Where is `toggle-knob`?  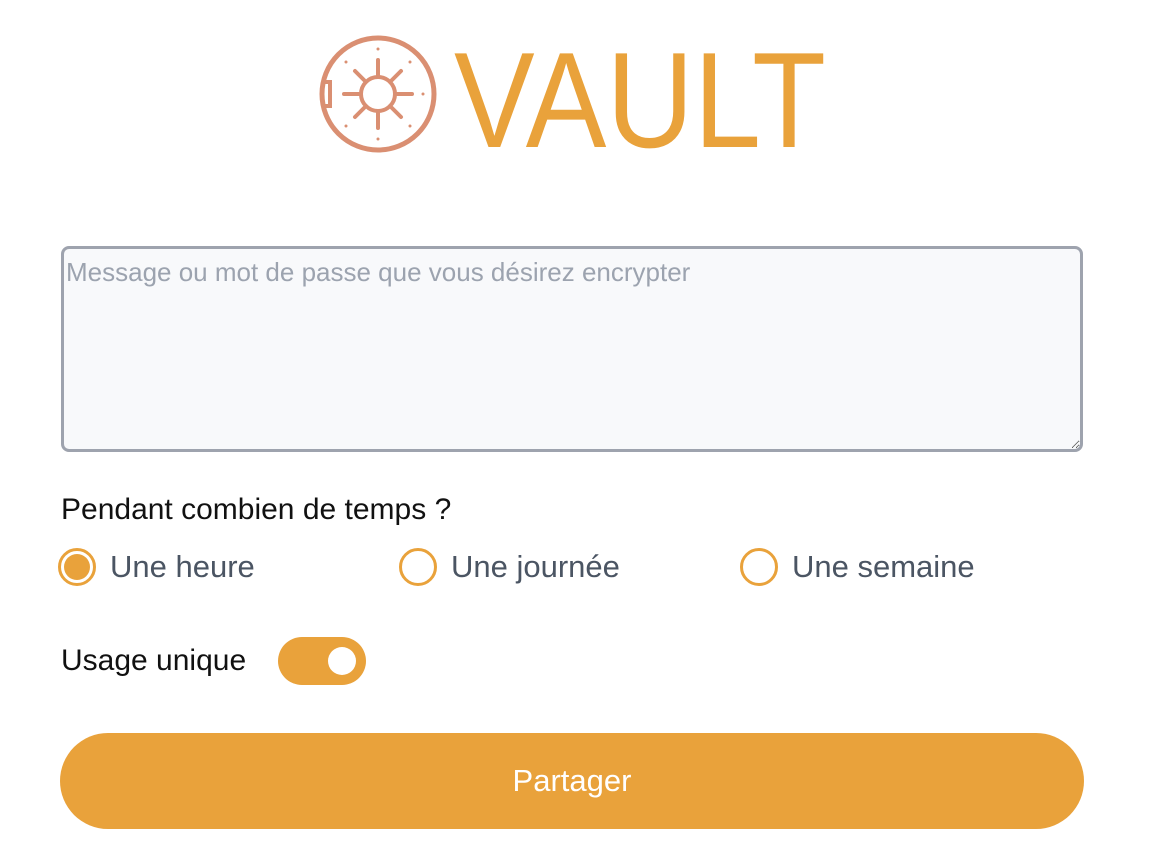
toggle-knob is located at coordinates (342, 661).